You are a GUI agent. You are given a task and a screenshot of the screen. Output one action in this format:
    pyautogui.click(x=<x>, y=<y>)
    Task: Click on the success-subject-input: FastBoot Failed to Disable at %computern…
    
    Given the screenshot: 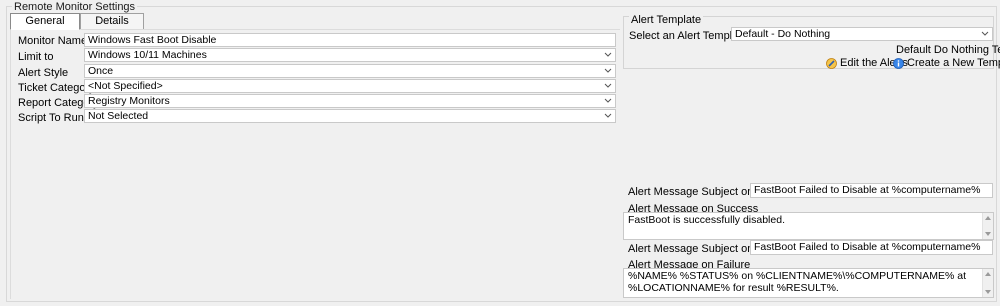 What is the action you would take?
    pyautogui.click(x=871, y=190)
    